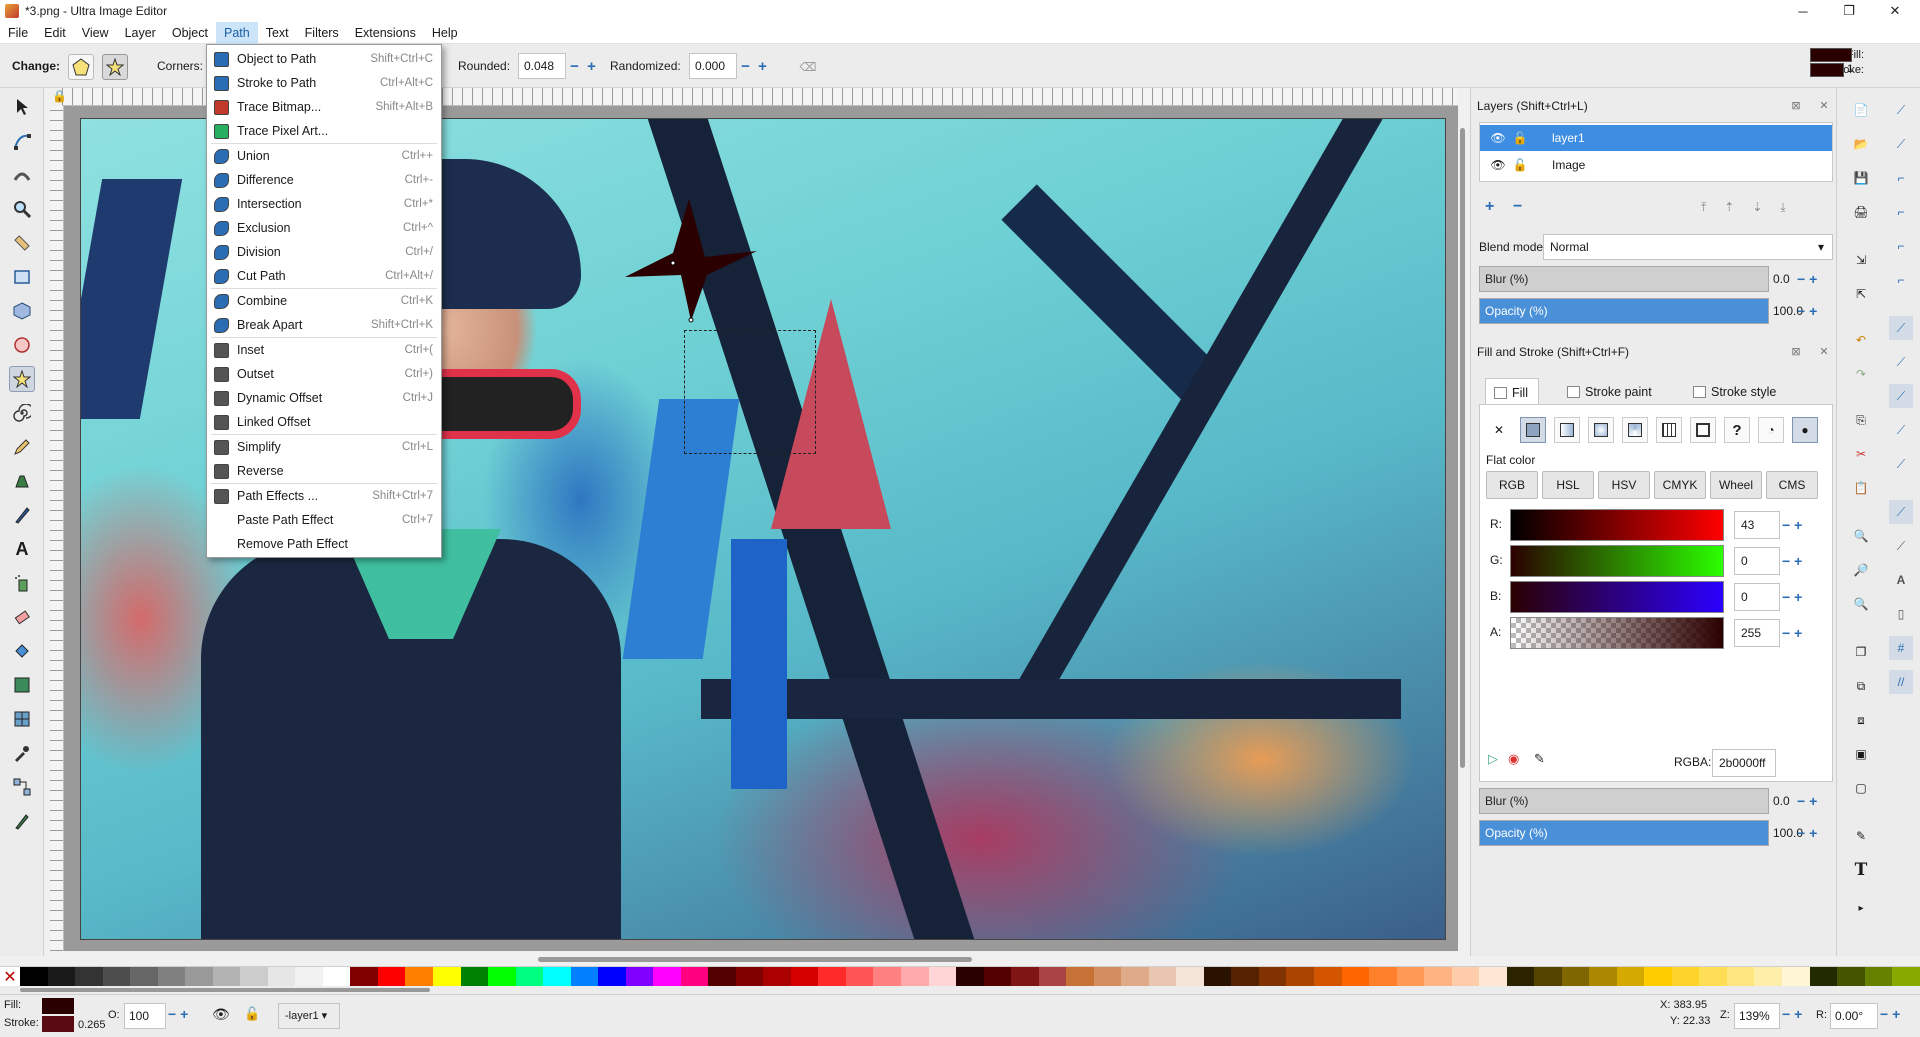 This screenshot has width=1920, height=1037. Describe the element at coordinates (1796, 106) in the screenshot. I see `layers-collapse-icon: ⊠` at that location.